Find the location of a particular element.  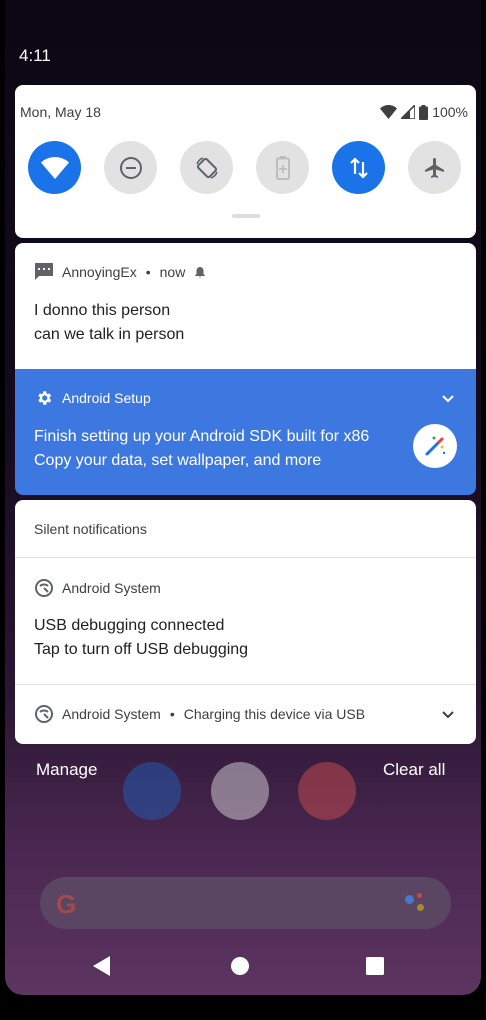

charging-text: Charging this device via USB is located at coordinates (274, 714).